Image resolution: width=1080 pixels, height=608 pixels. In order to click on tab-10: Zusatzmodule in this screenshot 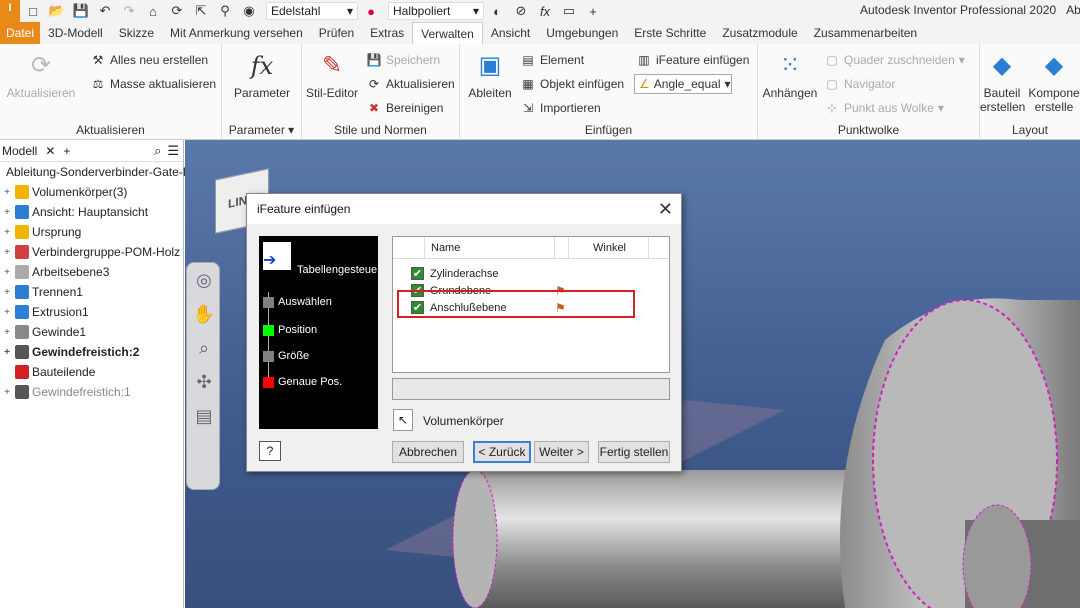, I will do `click(759, 33)`.